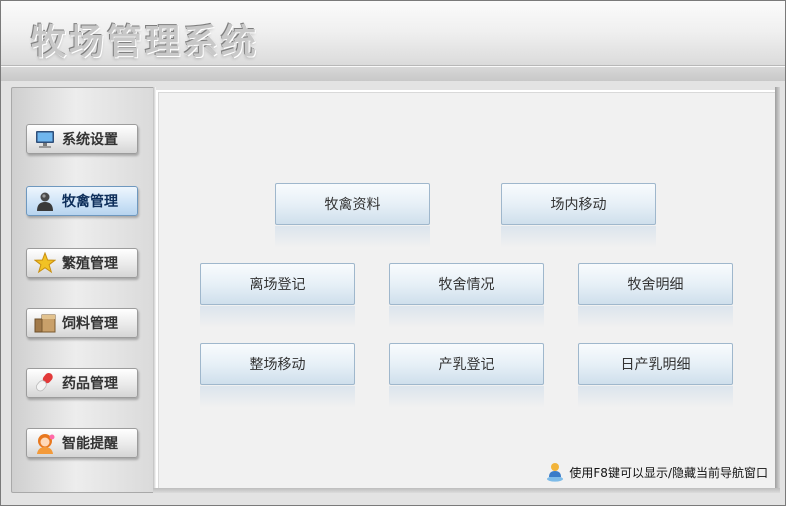  Describe the element at coordinates (90, 140) in the screenshot. I see `sidebar-item-label: 系统设置` at that location.